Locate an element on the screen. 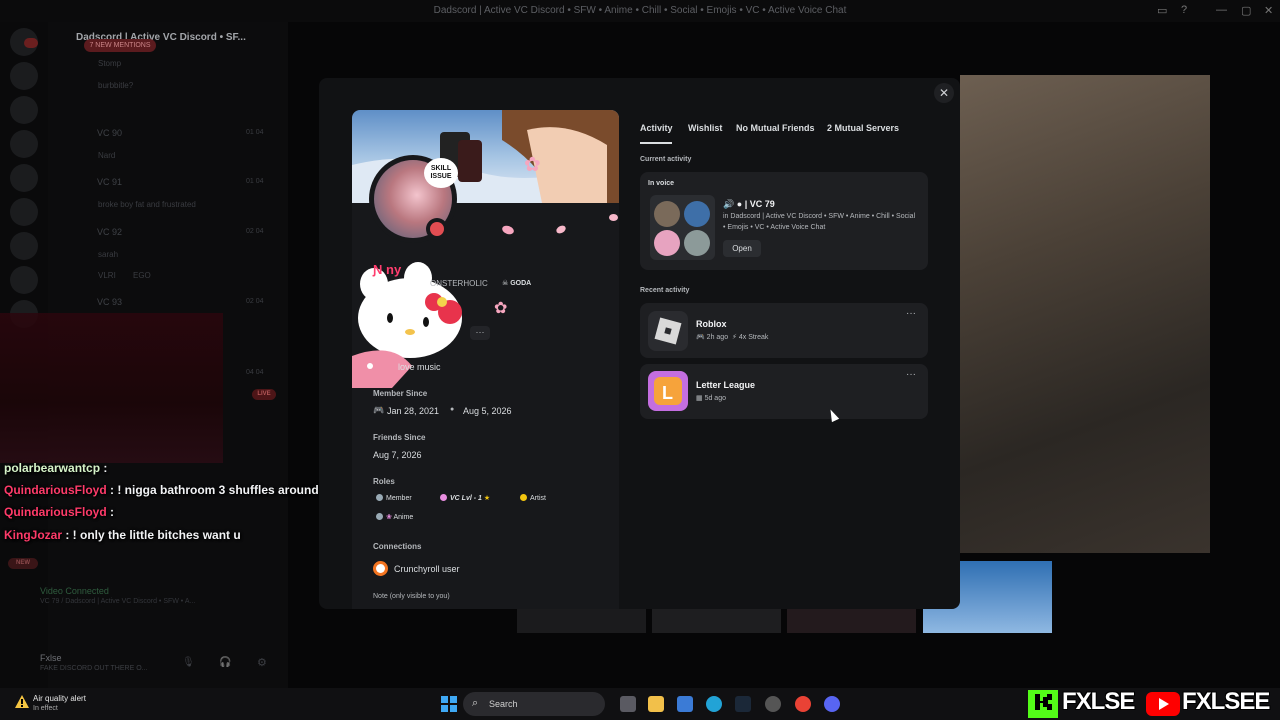  star-icon: ★ is located at coordinates (487, 498).